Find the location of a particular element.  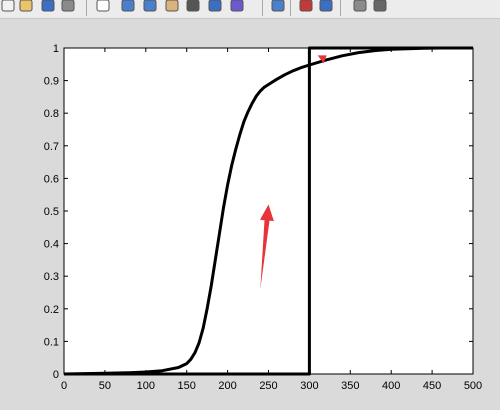

y-tick-label: 0.3 is located at coordinates (51, 277).